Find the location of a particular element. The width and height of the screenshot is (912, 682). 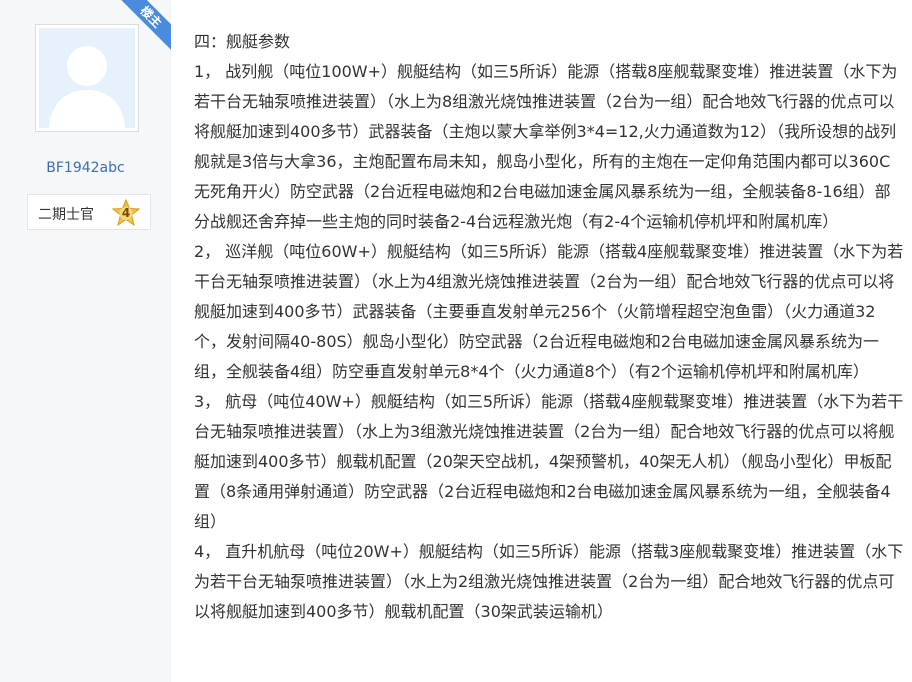

avatar is located at coordinates (87, 78).